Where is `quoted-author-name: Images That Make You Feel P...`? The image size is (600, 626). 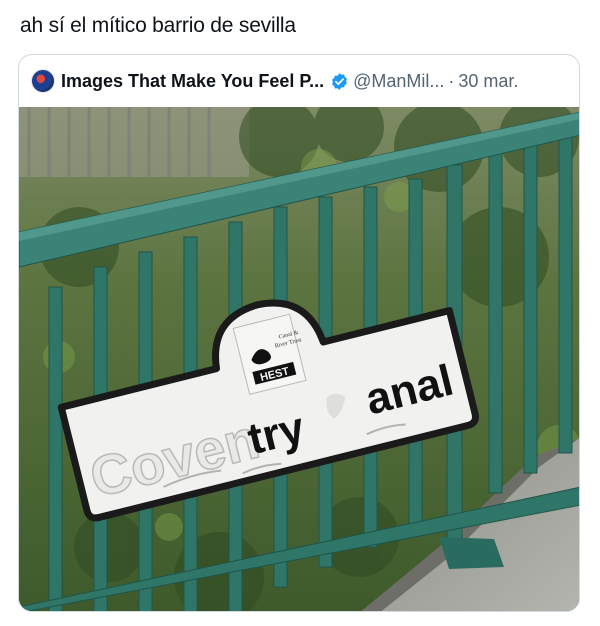
quoted-author-name: Images That Make You Feel P... is located at coordinates (192, 81).